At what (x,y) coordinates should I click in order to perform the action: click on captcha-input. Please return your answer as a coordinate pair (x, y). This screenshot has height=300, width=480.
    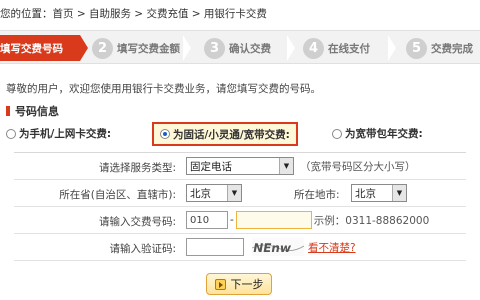
    Looking at the image, I should click on (215, 247).